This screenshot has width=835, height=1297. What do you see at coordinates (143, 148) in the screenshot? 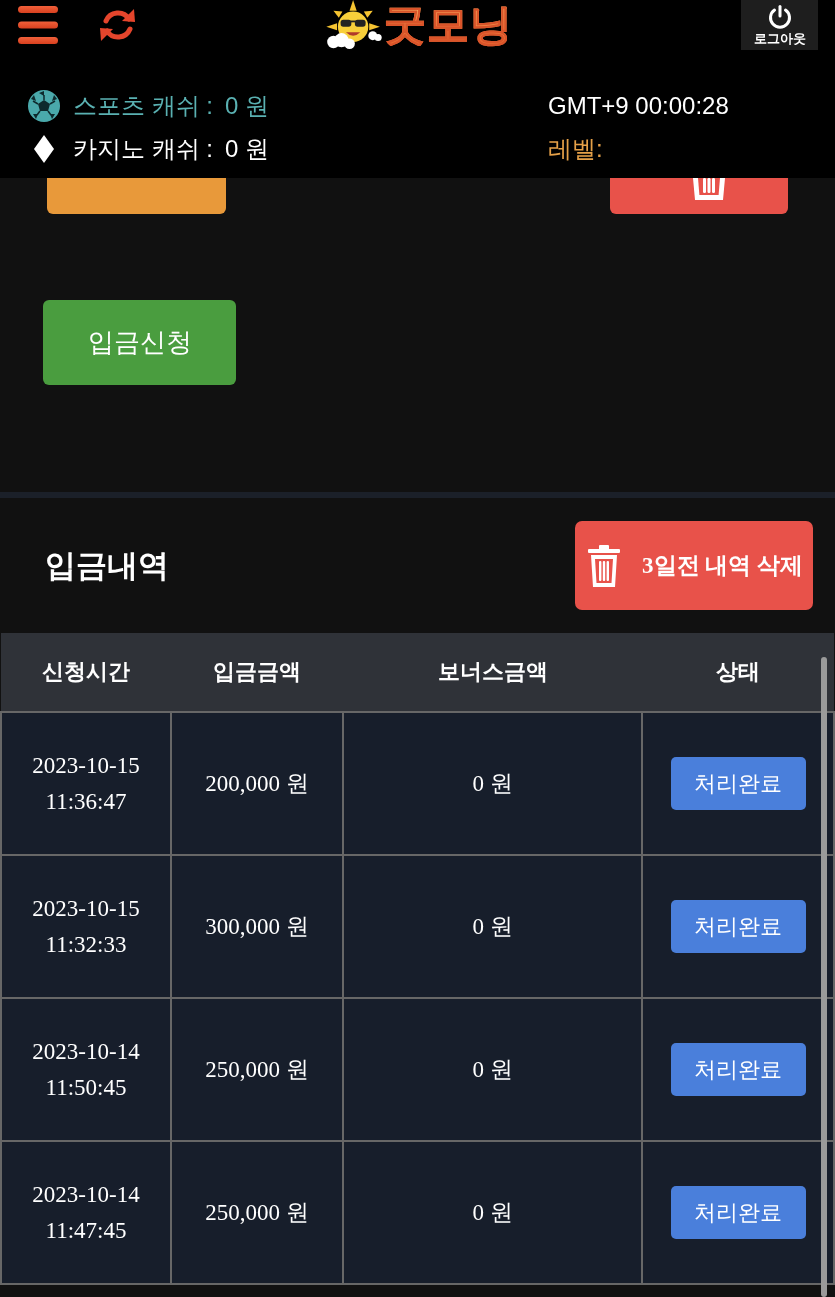
I see `cash-label: 카지노 캐쉬 :` at bounding box center [143, 148].